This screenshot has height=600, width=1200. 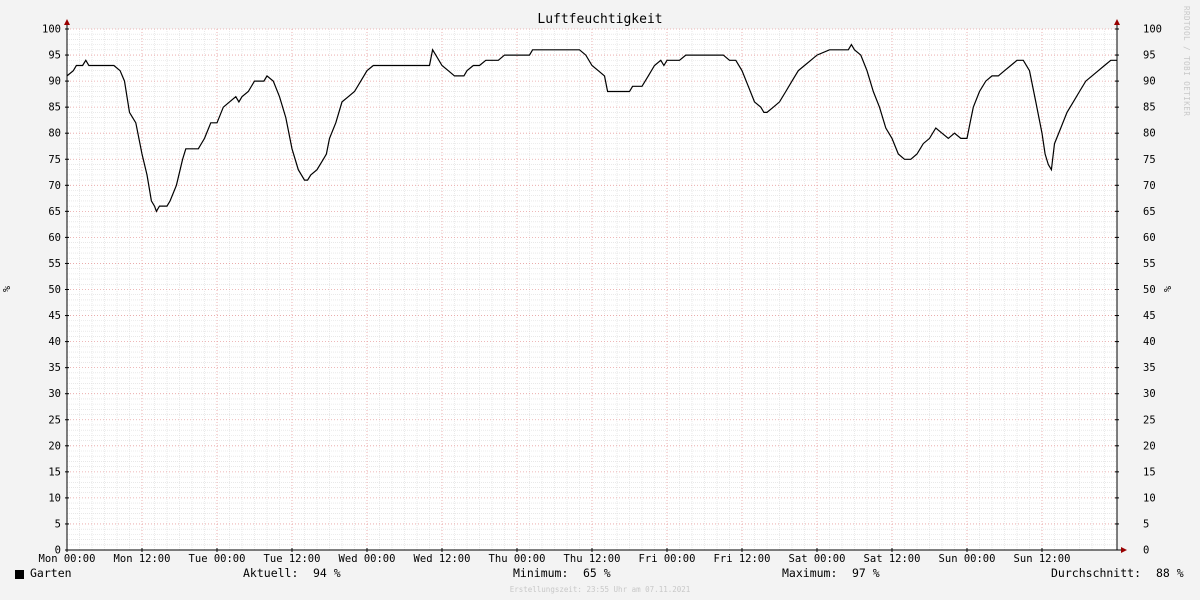 What do you see at coordinates (599, 19) in the screenshot?
I see `chart-title: Luftfeuchtigkeit` at bounding box center [599, 19].